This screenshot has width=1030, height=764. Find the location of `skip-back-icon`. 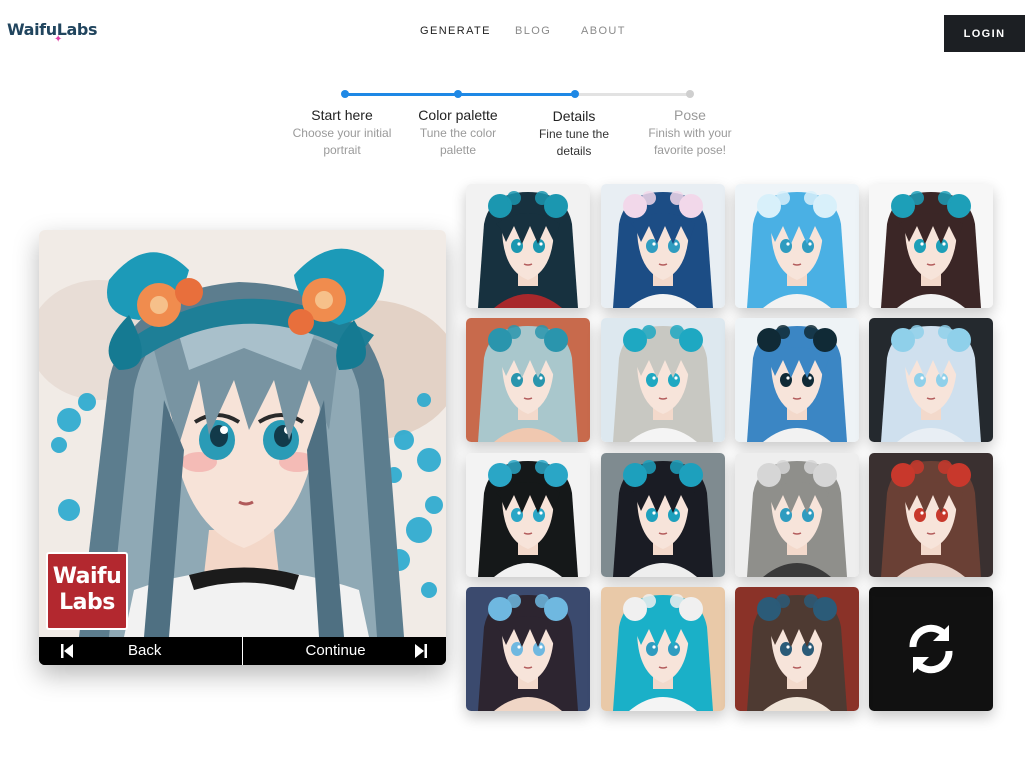

skip-back-icon is located at coordinates (67, 651).